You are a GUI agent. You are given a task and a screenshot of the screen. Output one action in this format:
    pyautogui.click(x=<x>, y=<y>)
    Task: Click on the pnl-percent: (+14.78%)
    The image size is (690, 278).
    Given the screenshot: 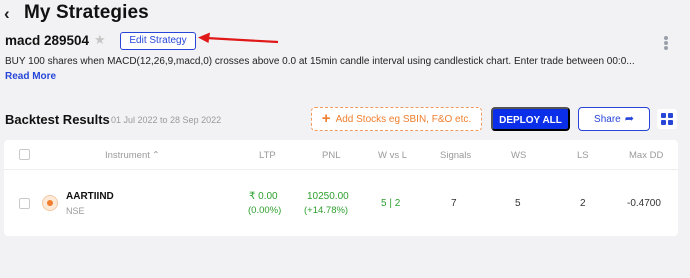 What is the action you would take?
    pyautogui.click(x=326, y=210)
    